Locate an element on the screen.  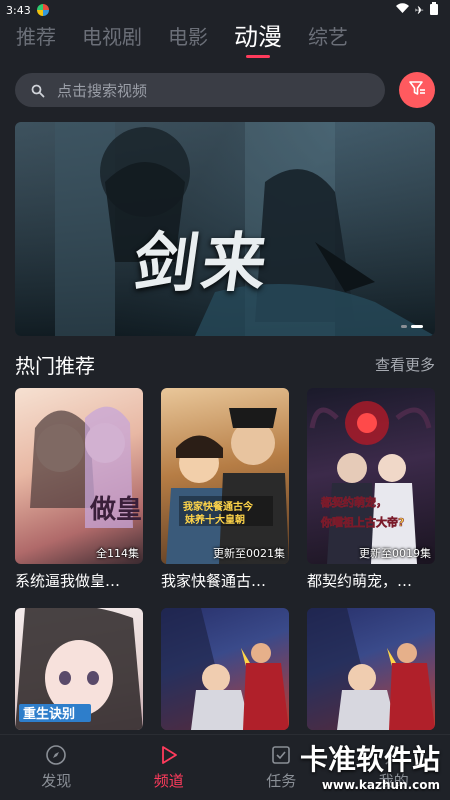
watermark-text: 卡准软件站 is located at coordinates (369, 759).